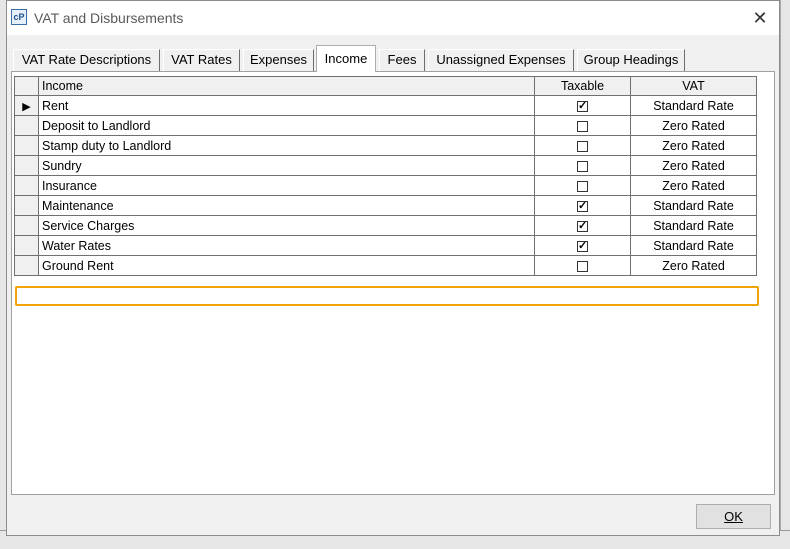 The image size is (790, 549). I want to click on ok-button-label: OK, so click(733, 516).